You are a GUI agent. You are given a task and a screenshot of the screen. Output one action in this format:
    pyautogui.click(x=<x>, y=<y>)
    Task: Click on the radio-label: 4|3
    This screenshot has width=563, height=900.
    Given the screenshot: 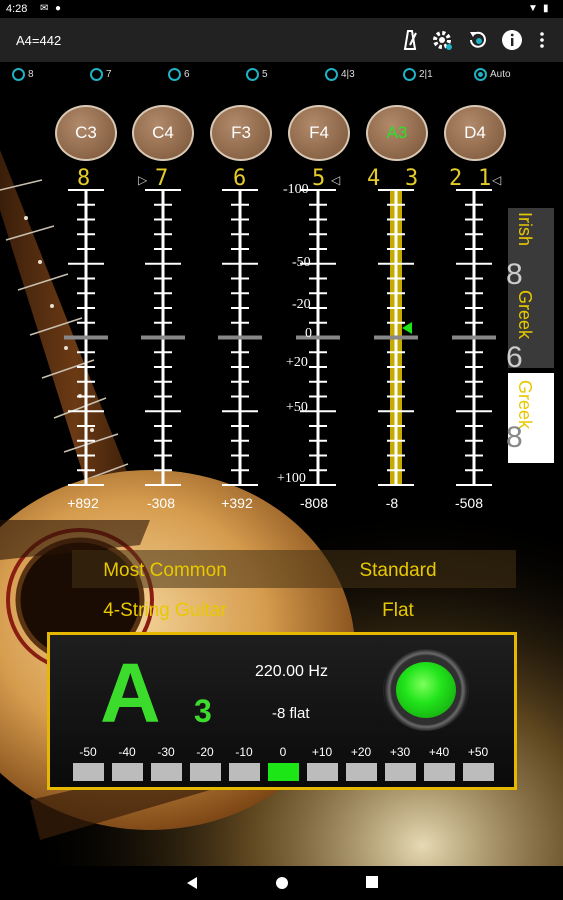 What is the action you would take?
    pyautogui.click(x=348, y=74)
    